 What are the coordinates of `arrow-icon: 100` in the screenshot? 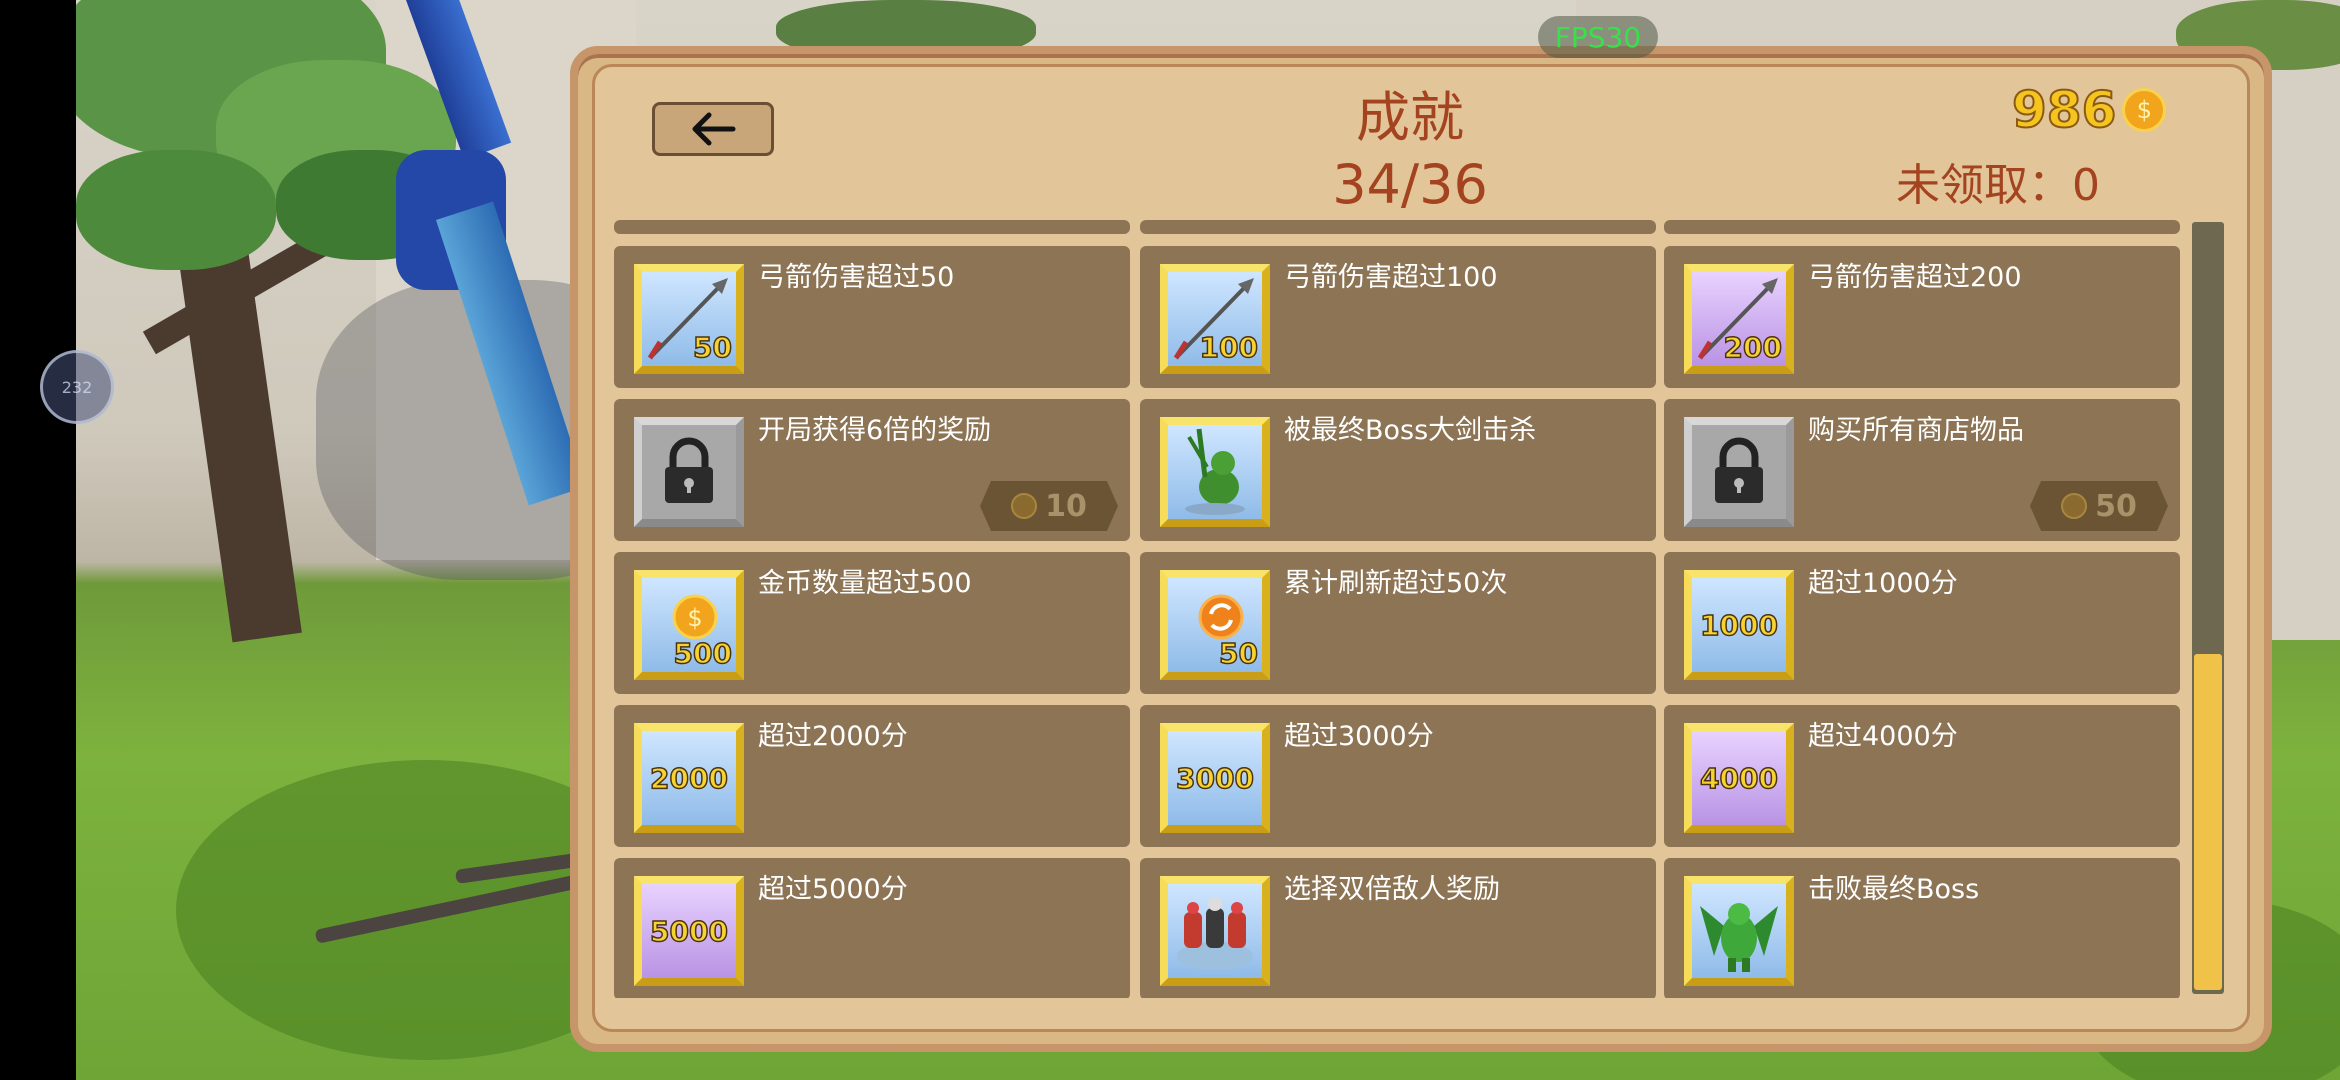 It's located at (1215, 319).